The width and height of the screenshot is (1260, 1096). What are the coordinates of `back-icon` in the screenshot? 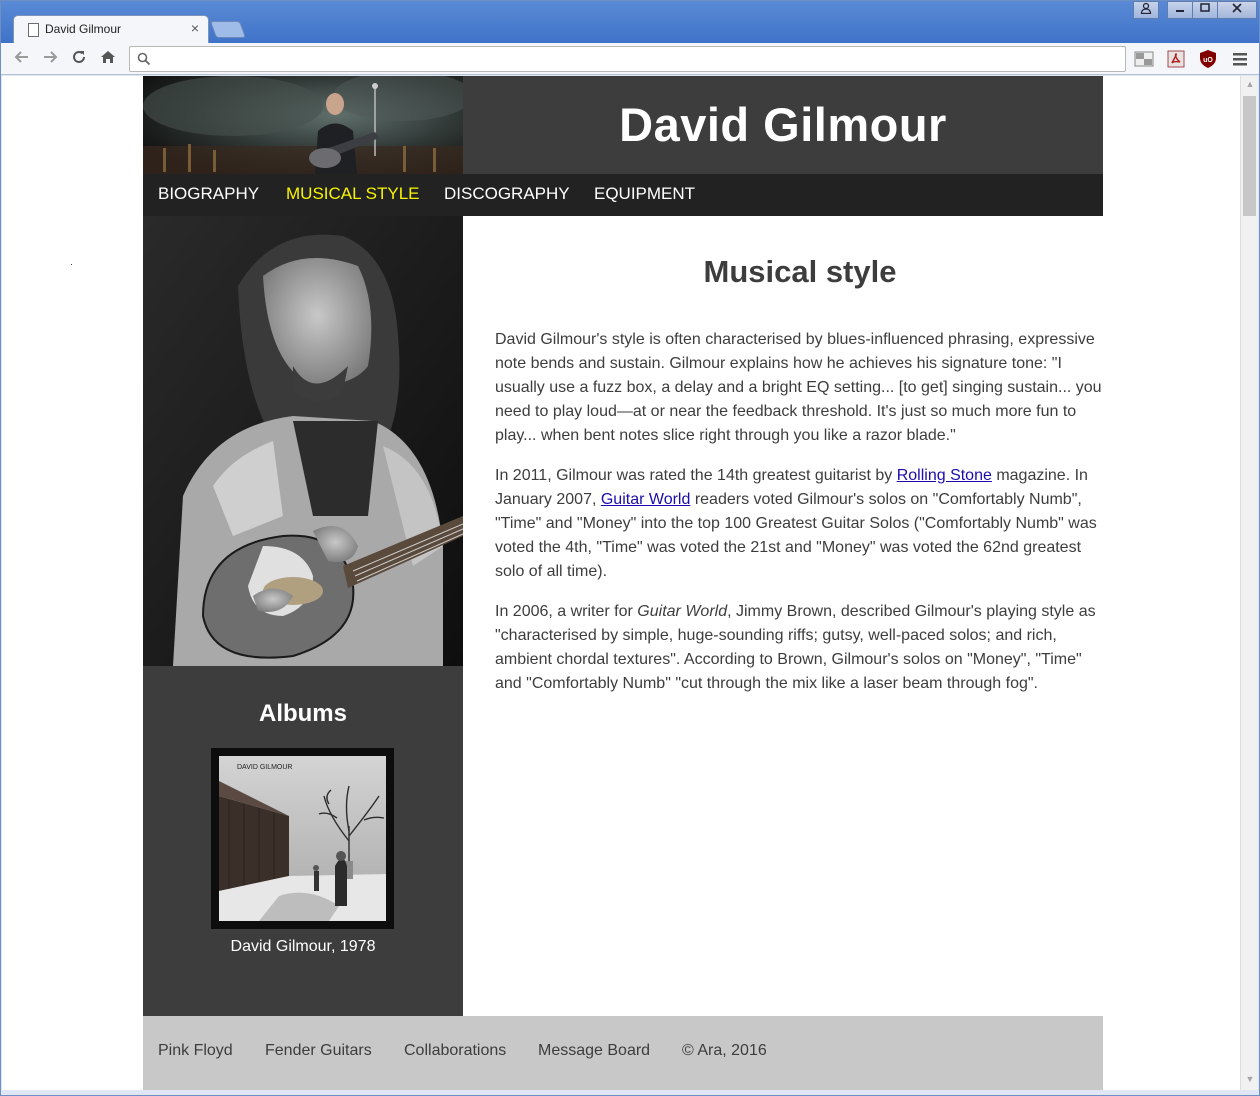 It's located at (22, 59).